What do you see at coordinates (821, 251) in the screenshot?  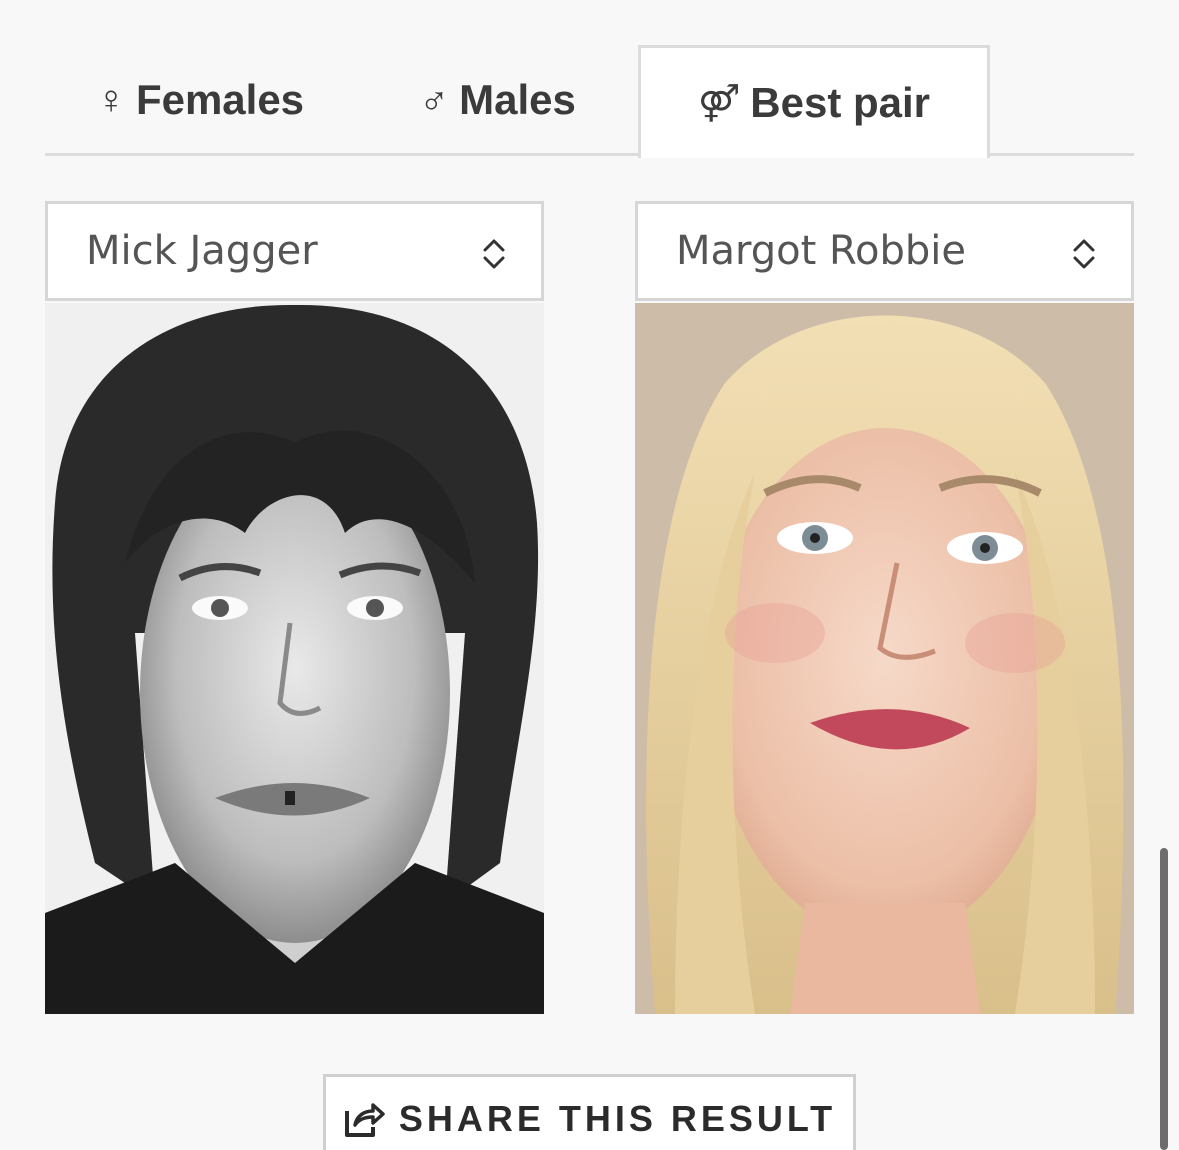 I see `female-person-select-value: Margot Robbie` at bounding box center [821, 251].